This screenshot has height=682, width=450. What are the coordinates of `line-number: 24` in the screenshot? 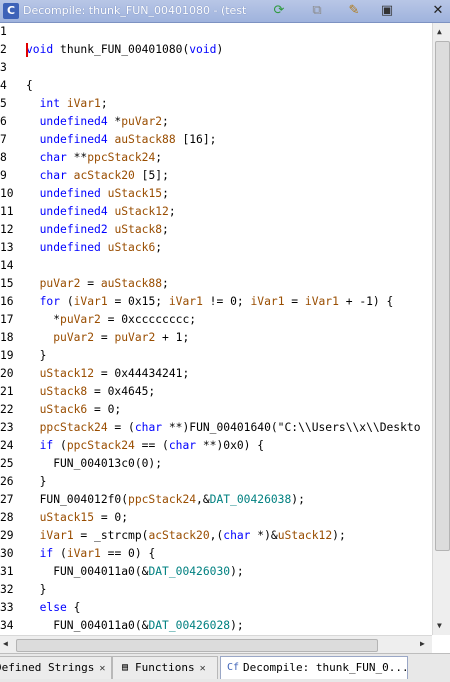 It's located at (7, 445).